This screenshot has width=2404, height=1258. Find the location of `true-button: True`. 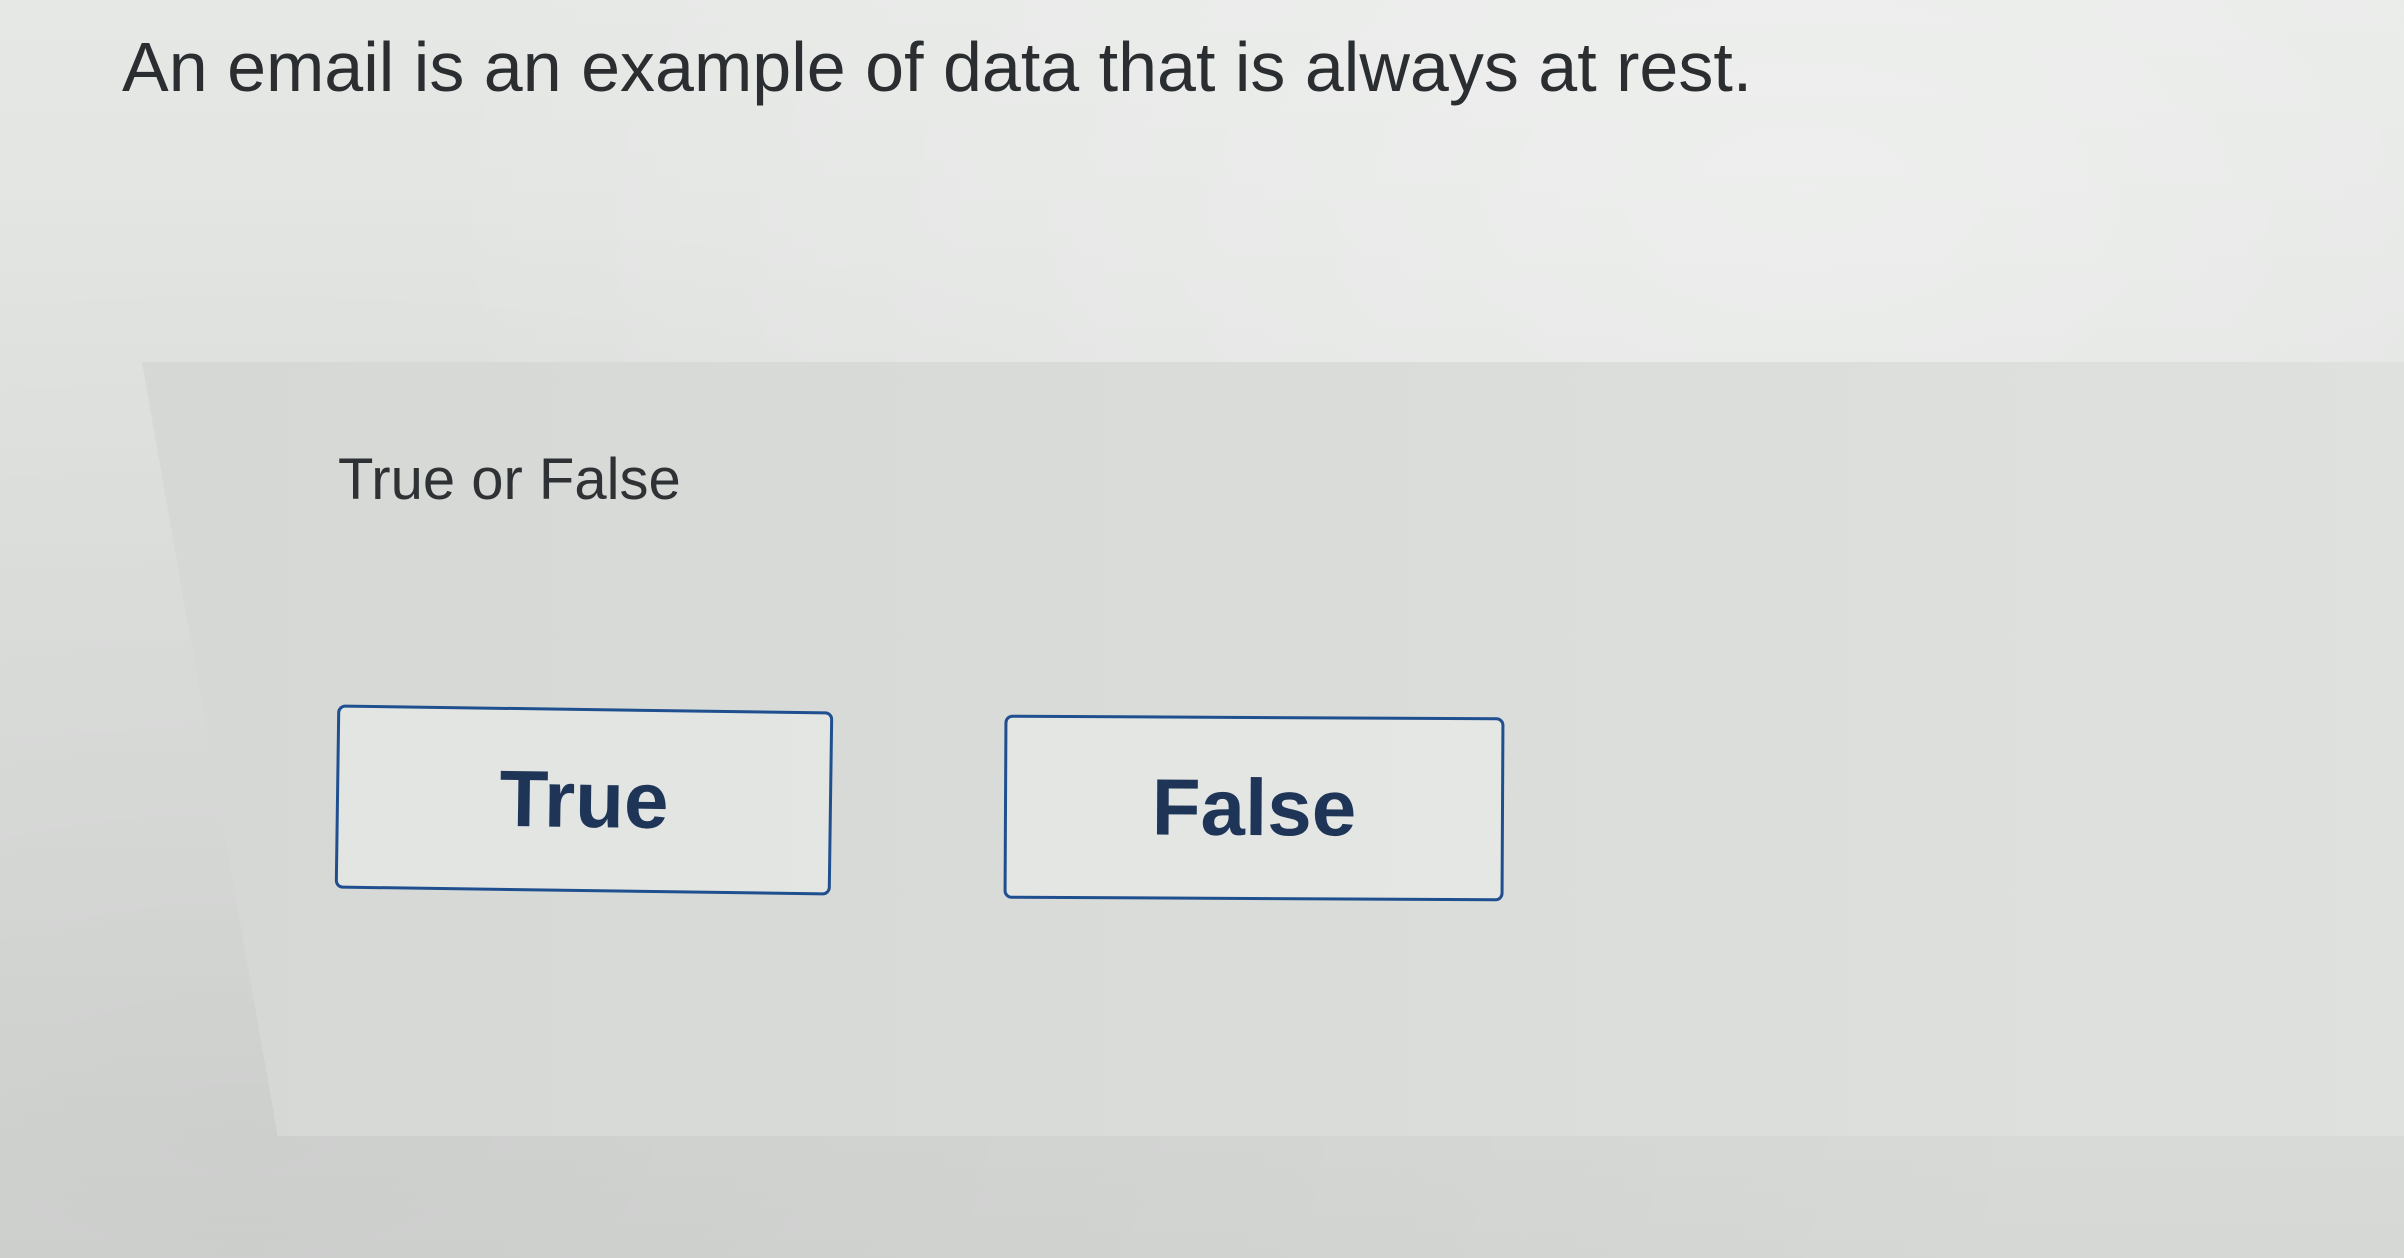

true-button: True is located at coordinates (584, 800).